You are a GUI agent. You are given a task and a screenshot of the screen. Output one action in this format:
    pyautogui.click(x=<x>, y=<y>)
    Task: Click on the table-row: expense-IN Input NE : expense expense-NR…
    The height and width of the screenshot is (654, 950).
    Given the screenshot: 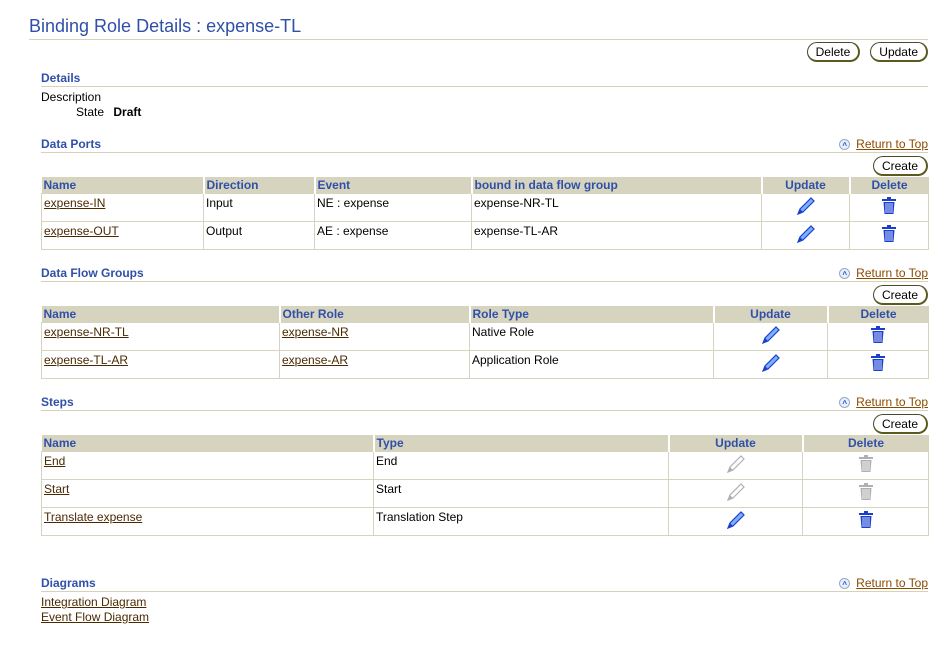 What is the action you would take?
    pyautogui.click(x=485, y=207)
    